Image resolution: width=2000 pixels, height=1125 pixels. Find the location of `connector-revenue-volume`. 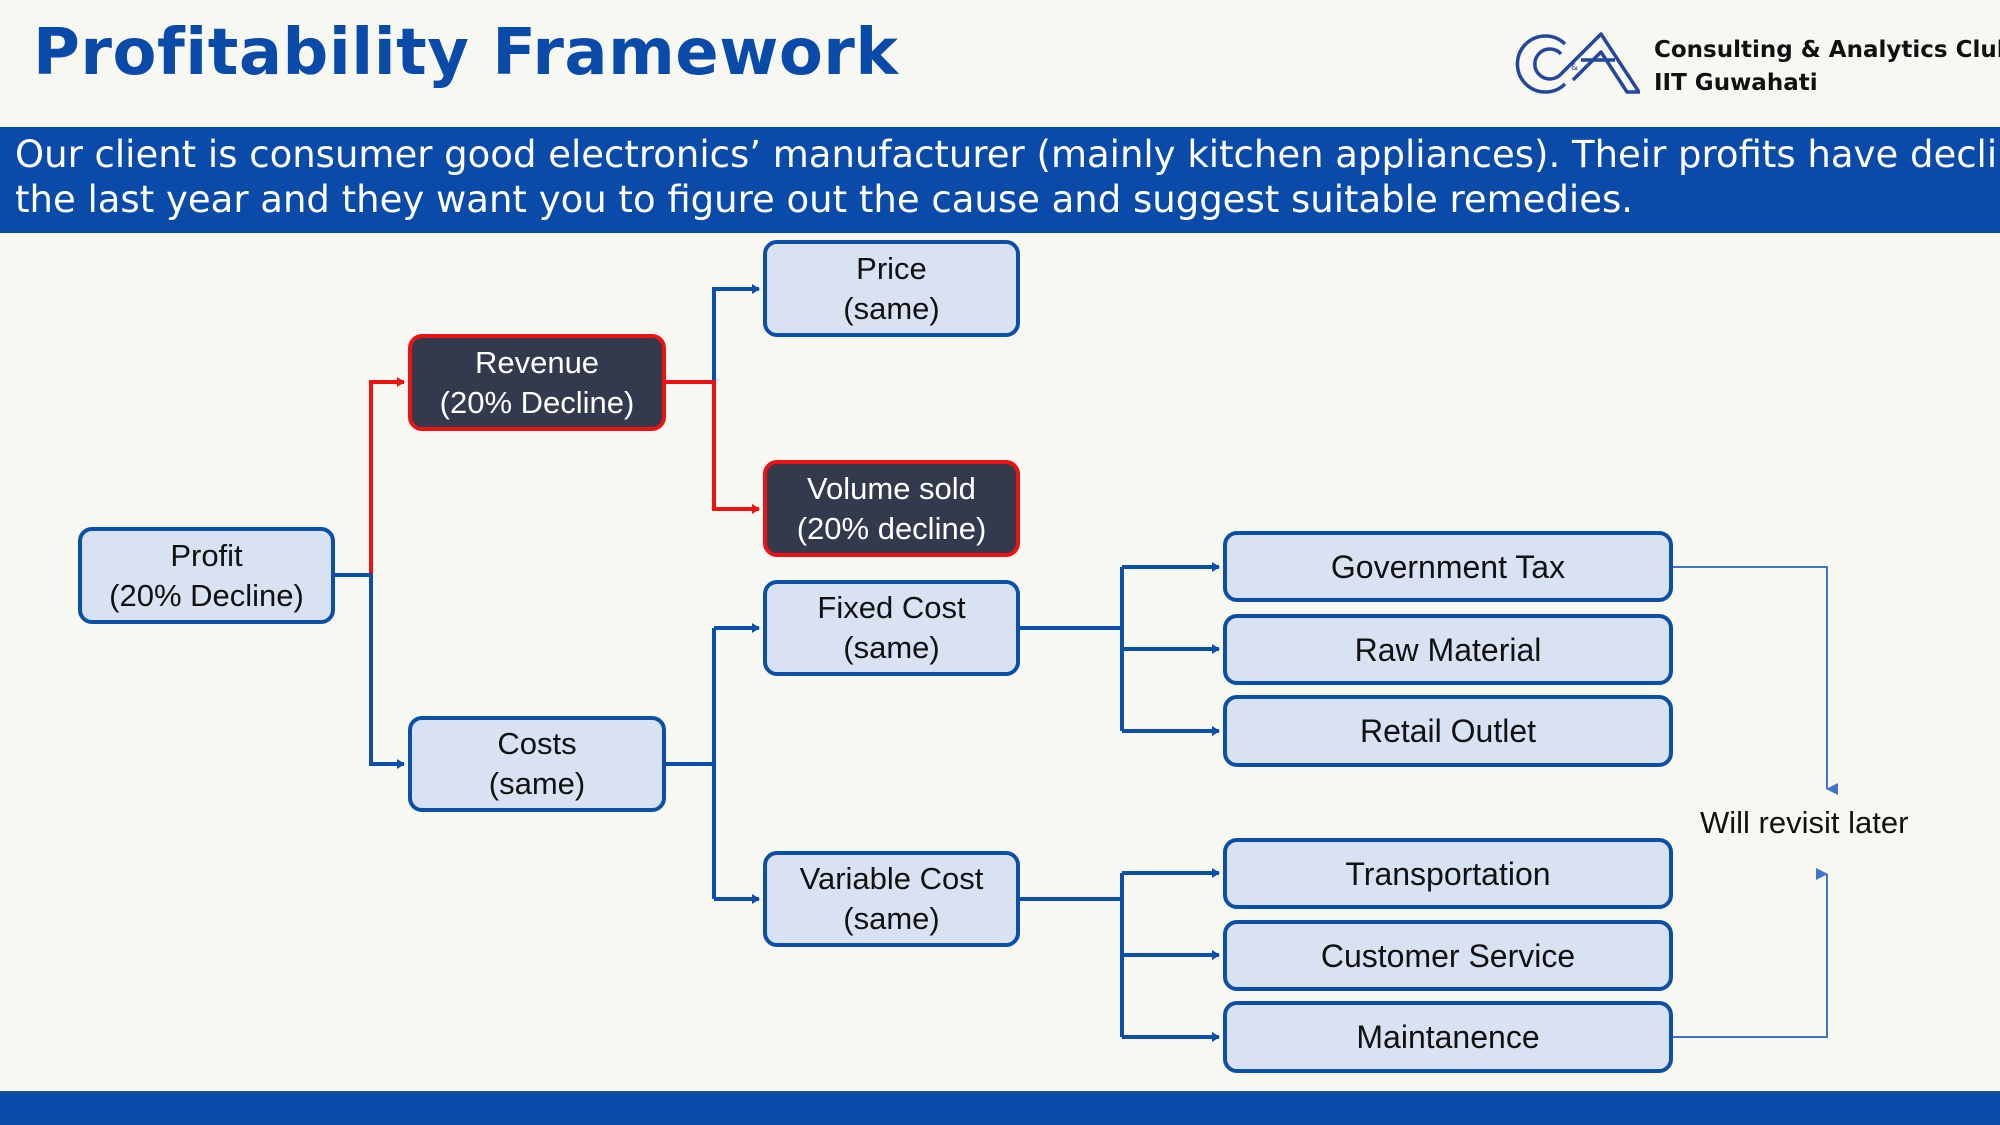

connector-revenue-volume is located at coordinates (713, 447).